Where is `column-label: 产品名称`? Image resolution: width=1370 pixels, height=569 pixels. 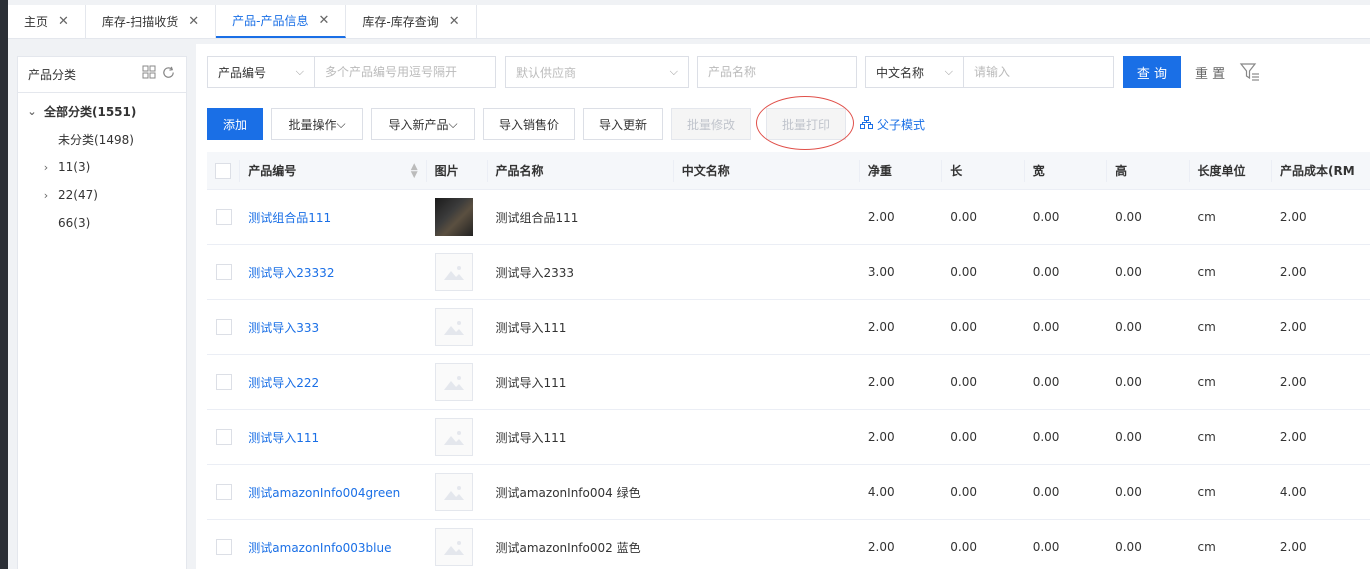
column-label: 产品名称 is located at coordinates (519, 171).